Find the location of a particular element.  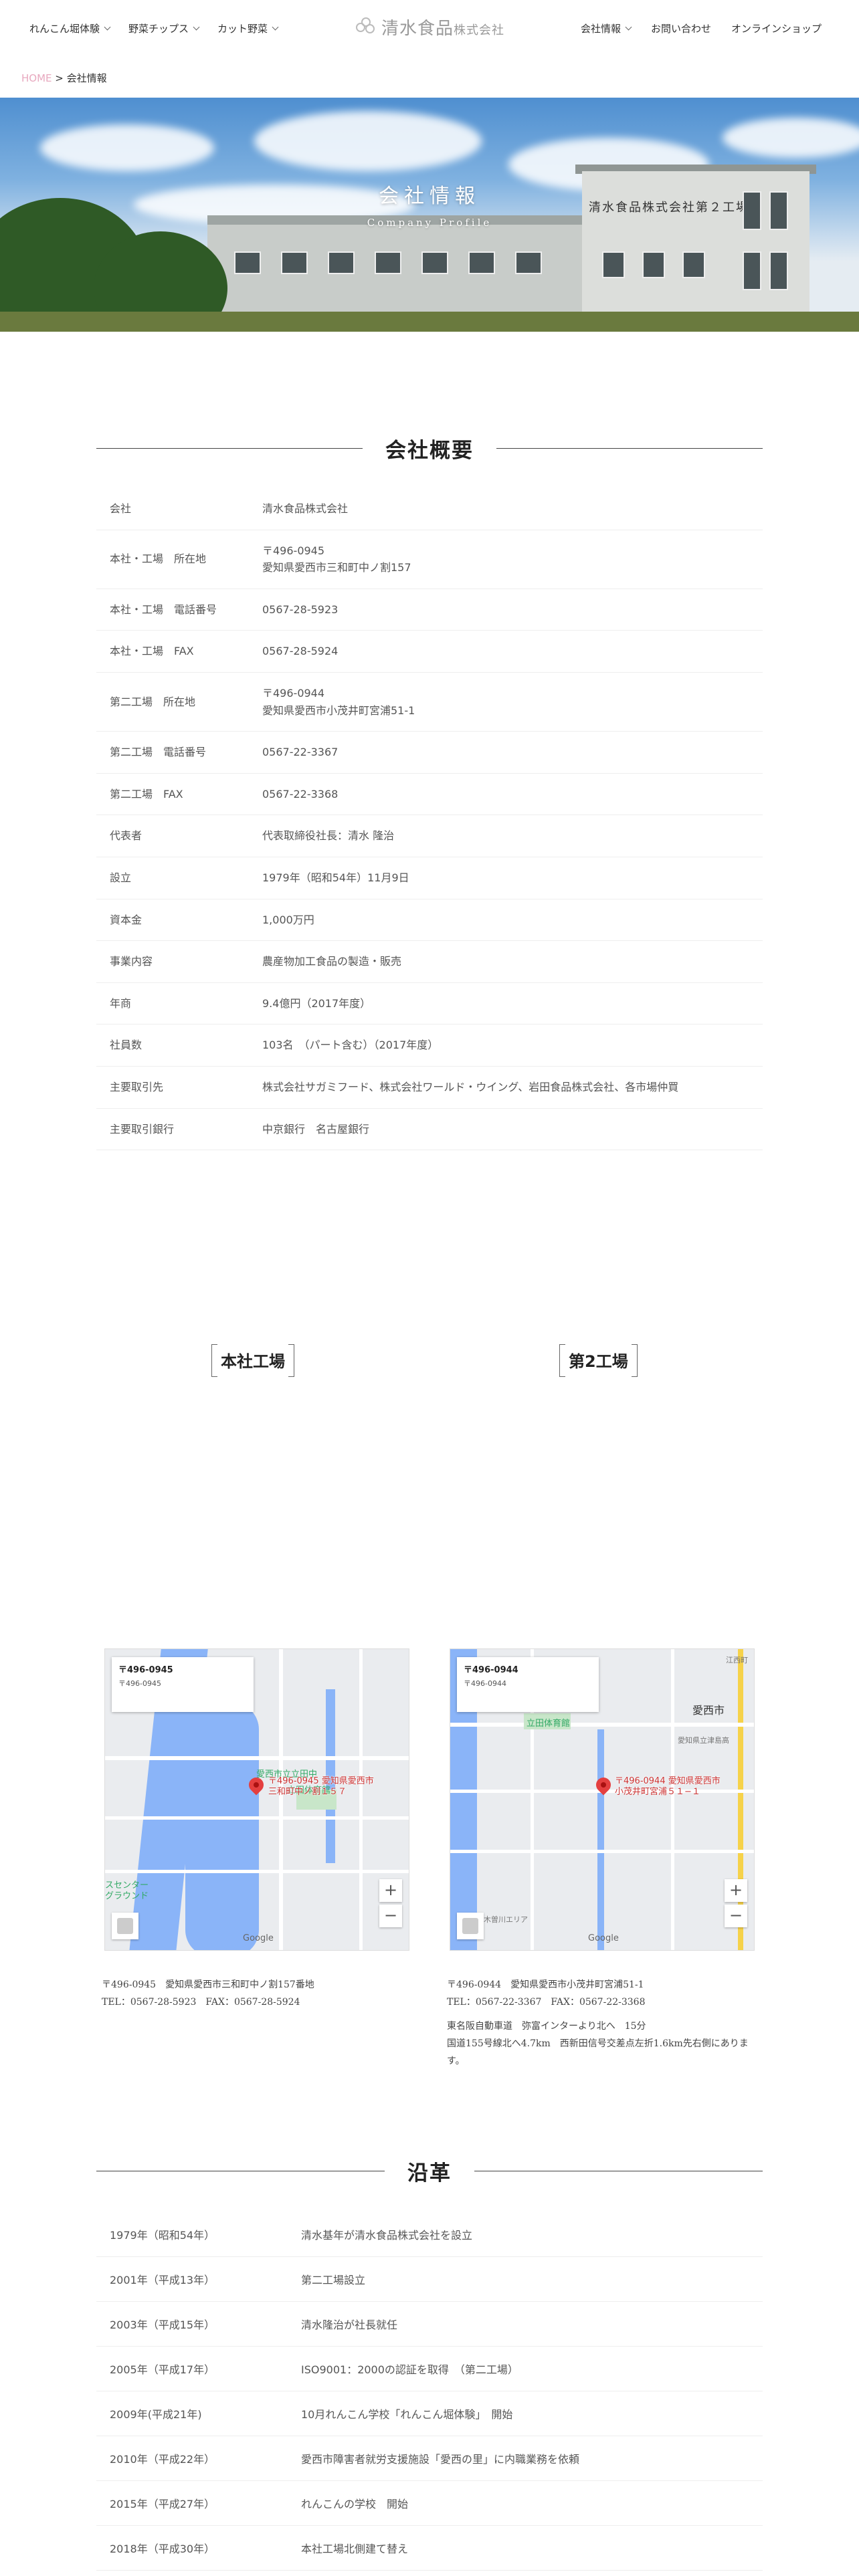

map-place-label: 木曽川エリア is located at coordinates (506, 1919).